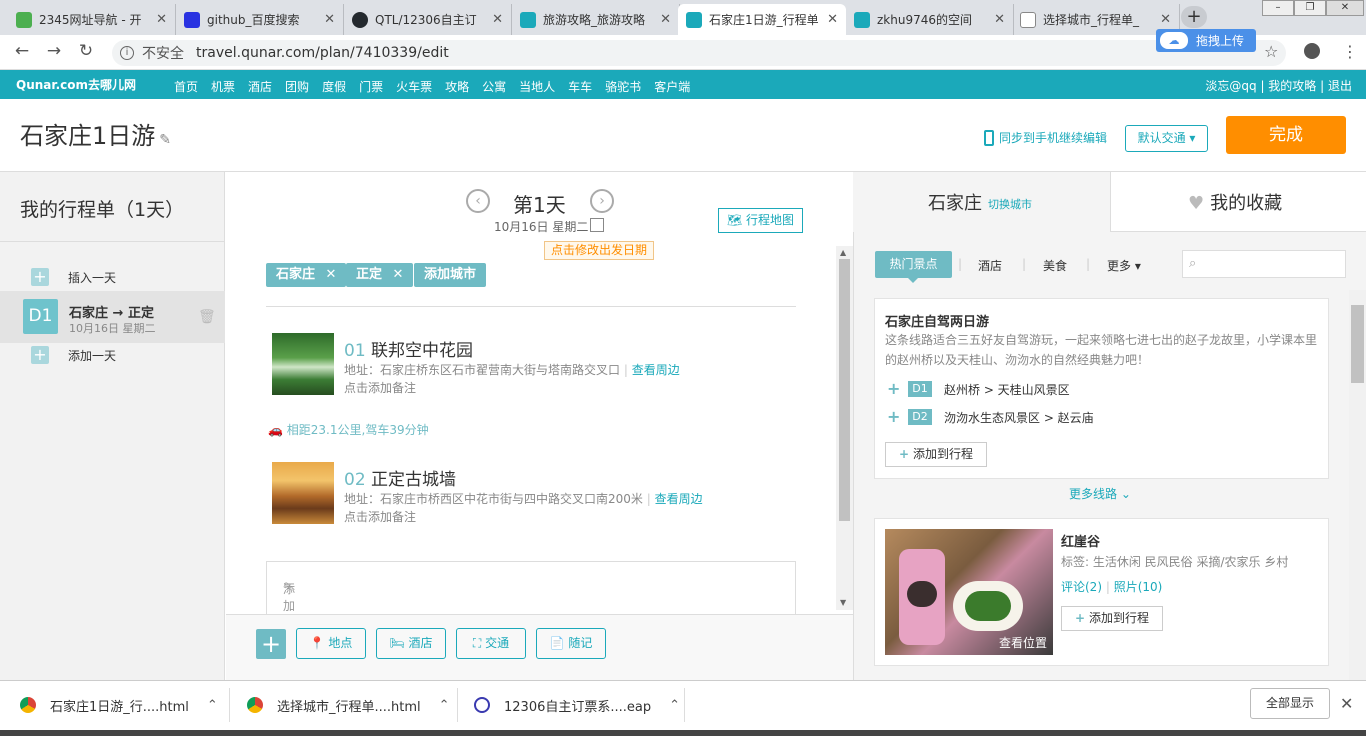 The height and width of the screenshot is (736, 1366). Describe the element at coordinates (371, 86) in the screenshot. I see `nav-link: 门票` at that location.